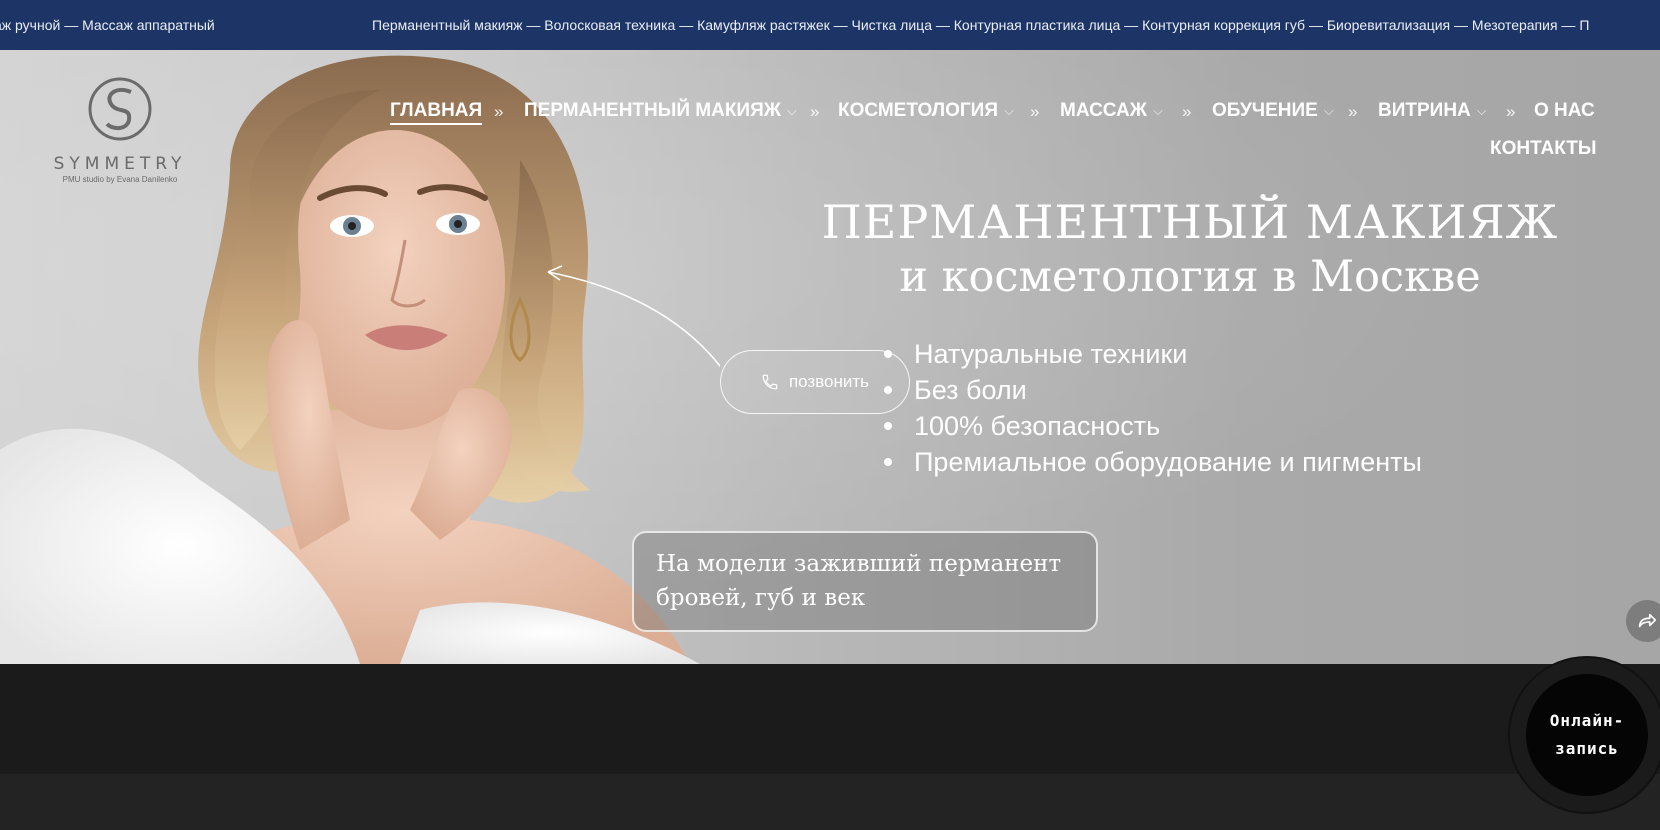 This screenshot has width=1660, height=830. Describe the element at coordinates (120, 179) in the screenshot. I see `logo-tagline: PMU studio by Evana Danilenko` at that location.